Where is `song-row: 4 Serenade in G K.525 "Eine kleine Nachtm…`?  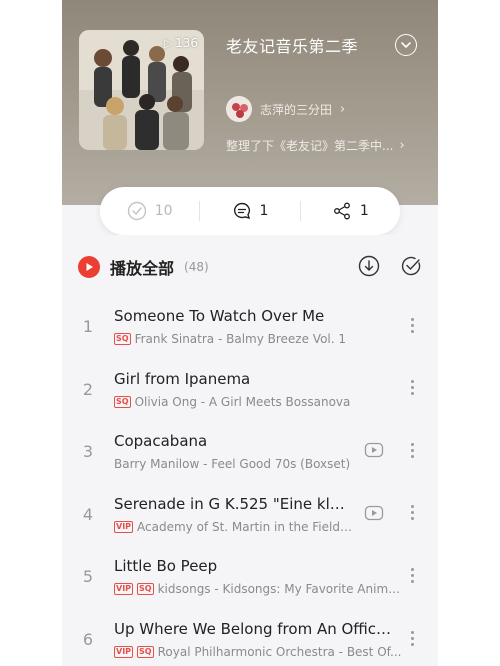 song-row: 4 Serenade in G K.525 "Eine kleine Nachtm… is located at coordinates (250, 518).